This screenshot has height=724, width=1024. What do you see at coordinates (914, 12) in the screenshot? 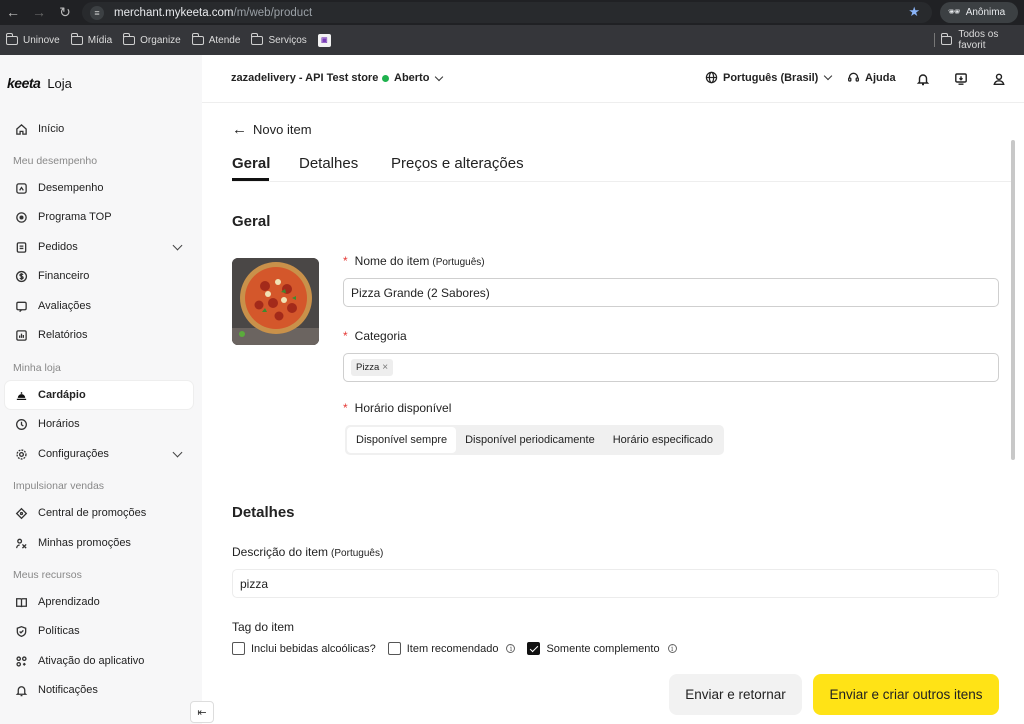
I see `bookmark-star-icon: ★` at bounding box center [914, 12].